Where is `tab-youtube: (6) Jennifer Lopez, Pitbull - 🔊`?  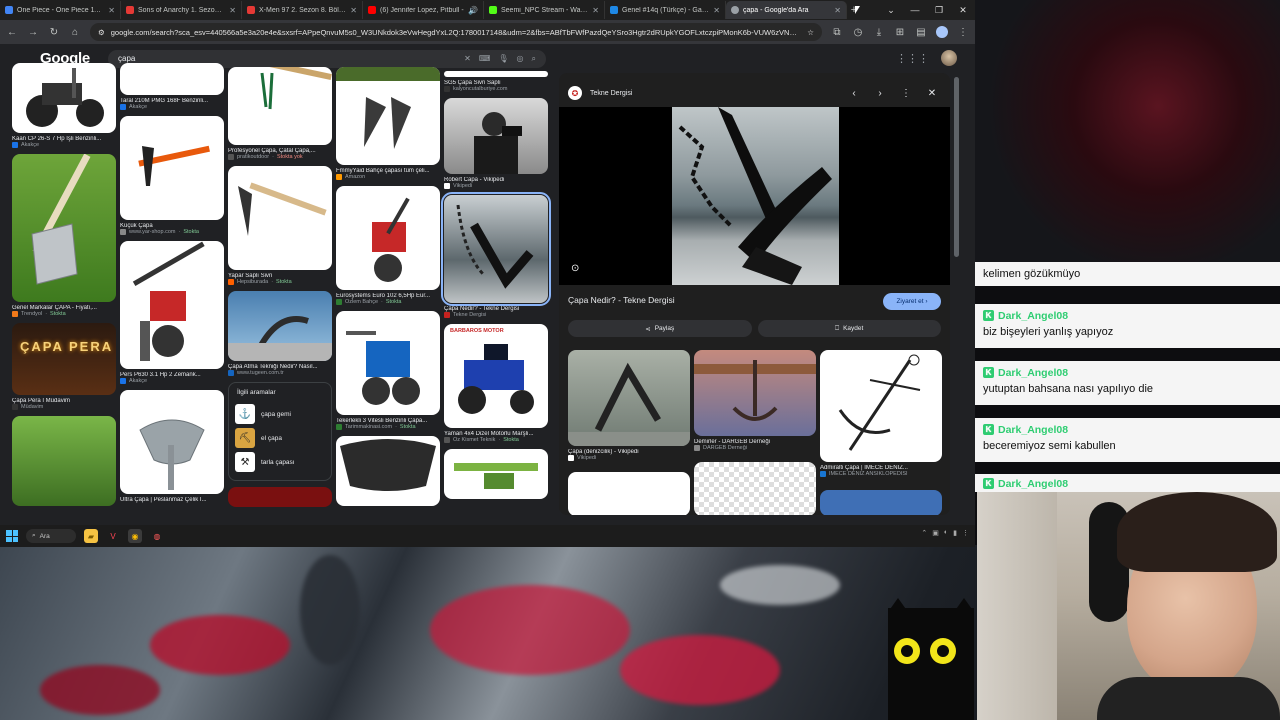
tab-youtube: (6) Jennifer Lopez, Pitbull - 🔊 is located at coordinates (423, 10).